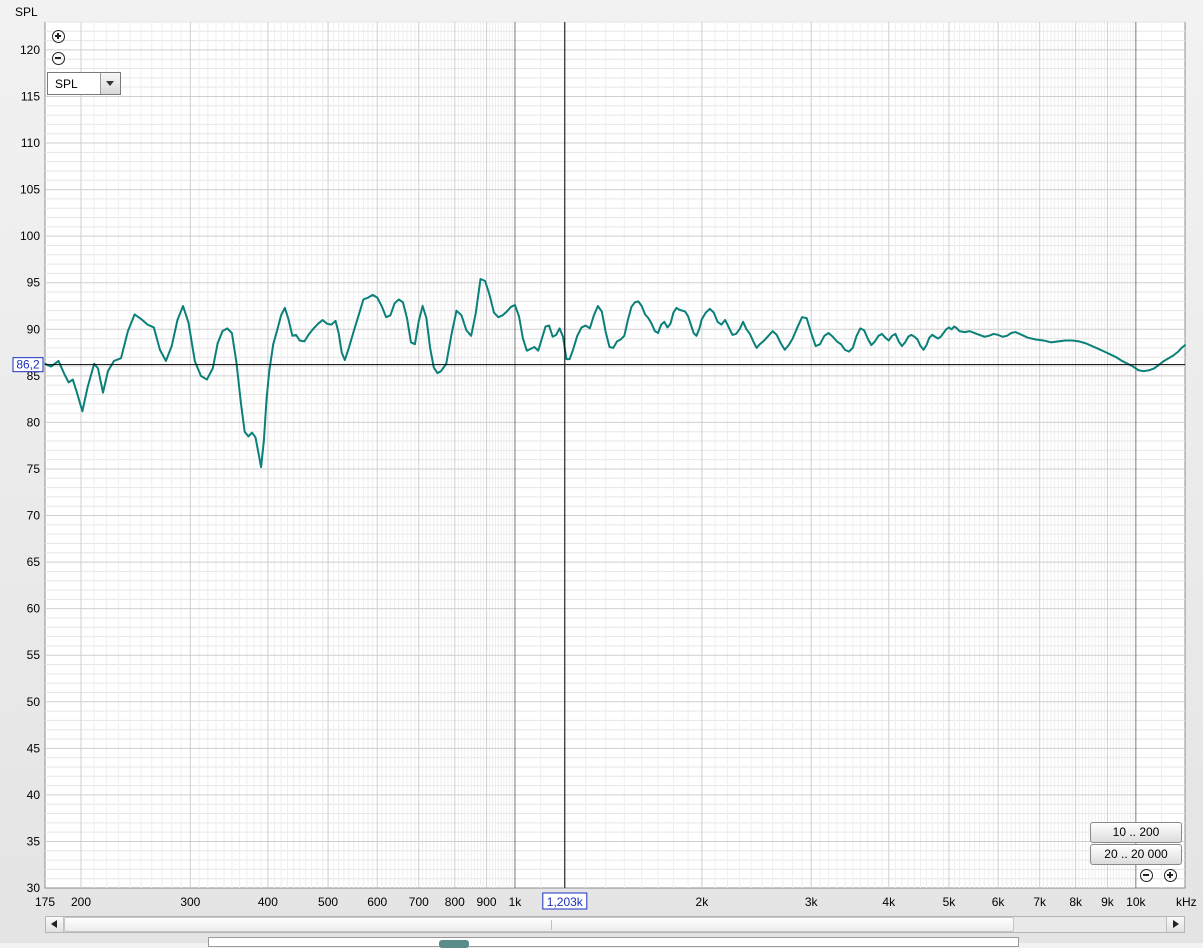 Image resolution: width=1203 pixels, height=948 pixels. I want to click on zoom-in-icon, so click(58, 36).